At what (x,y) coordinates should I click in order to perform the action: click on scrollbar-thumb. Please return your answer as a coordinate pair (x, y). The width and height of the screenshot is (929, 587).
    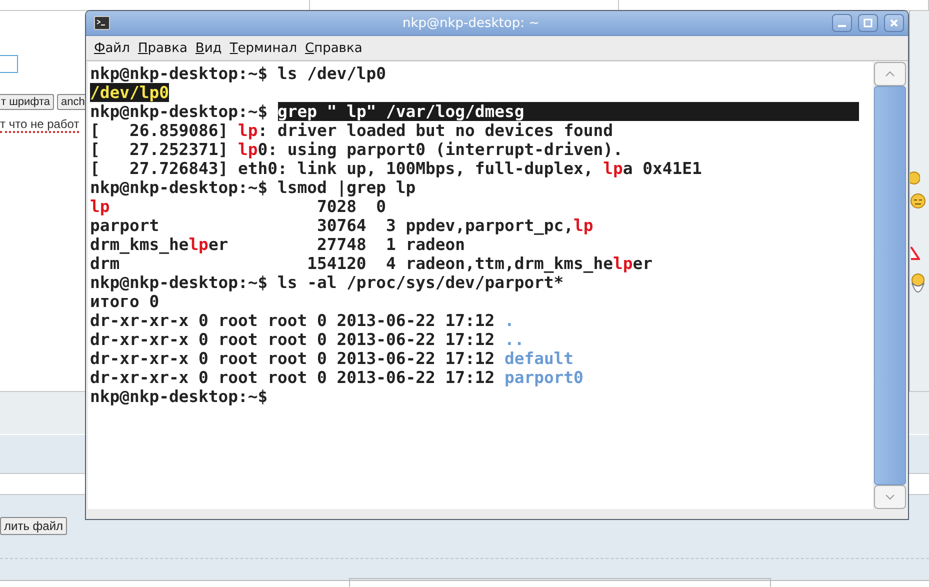
    Looking at the image, I should click on (890, 285).